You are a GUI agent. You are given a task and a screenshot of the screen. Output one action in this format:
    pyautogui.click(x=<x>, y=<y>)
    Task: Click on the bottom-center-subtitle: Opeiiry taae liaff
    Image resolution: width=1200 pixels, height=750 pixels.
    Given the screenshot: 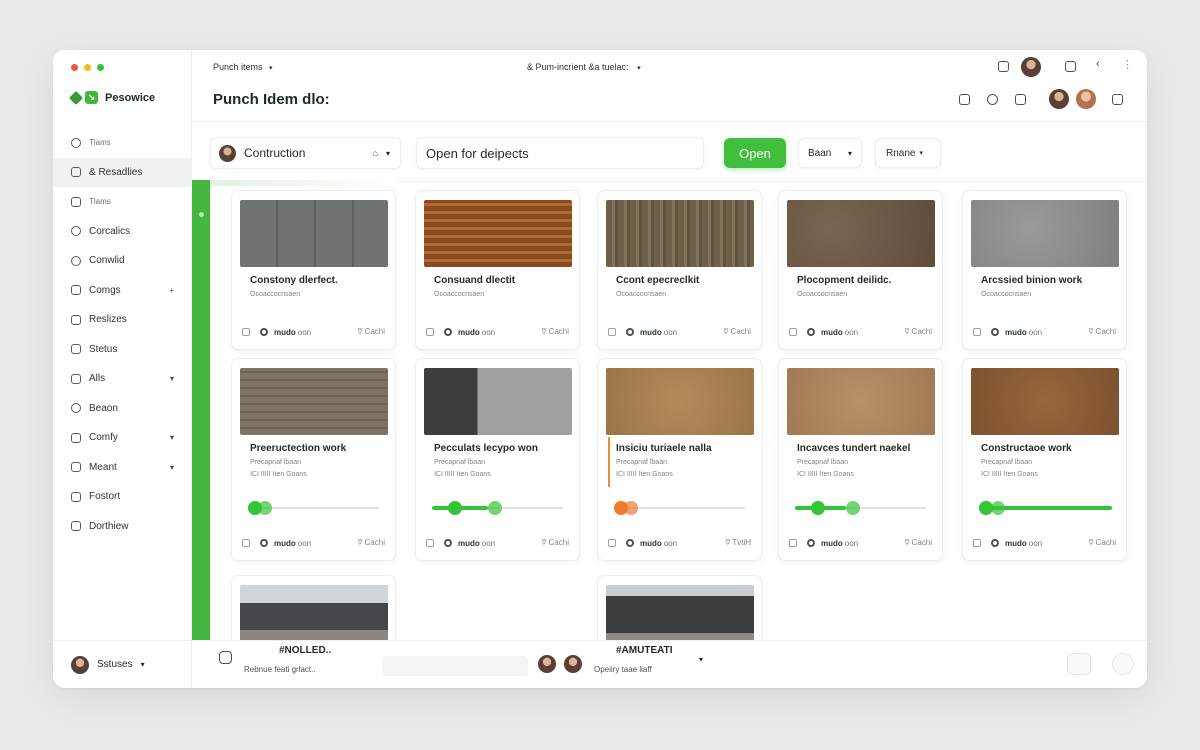 What is the action you would take?
    pyautogui.click(x=623, y=669)
    